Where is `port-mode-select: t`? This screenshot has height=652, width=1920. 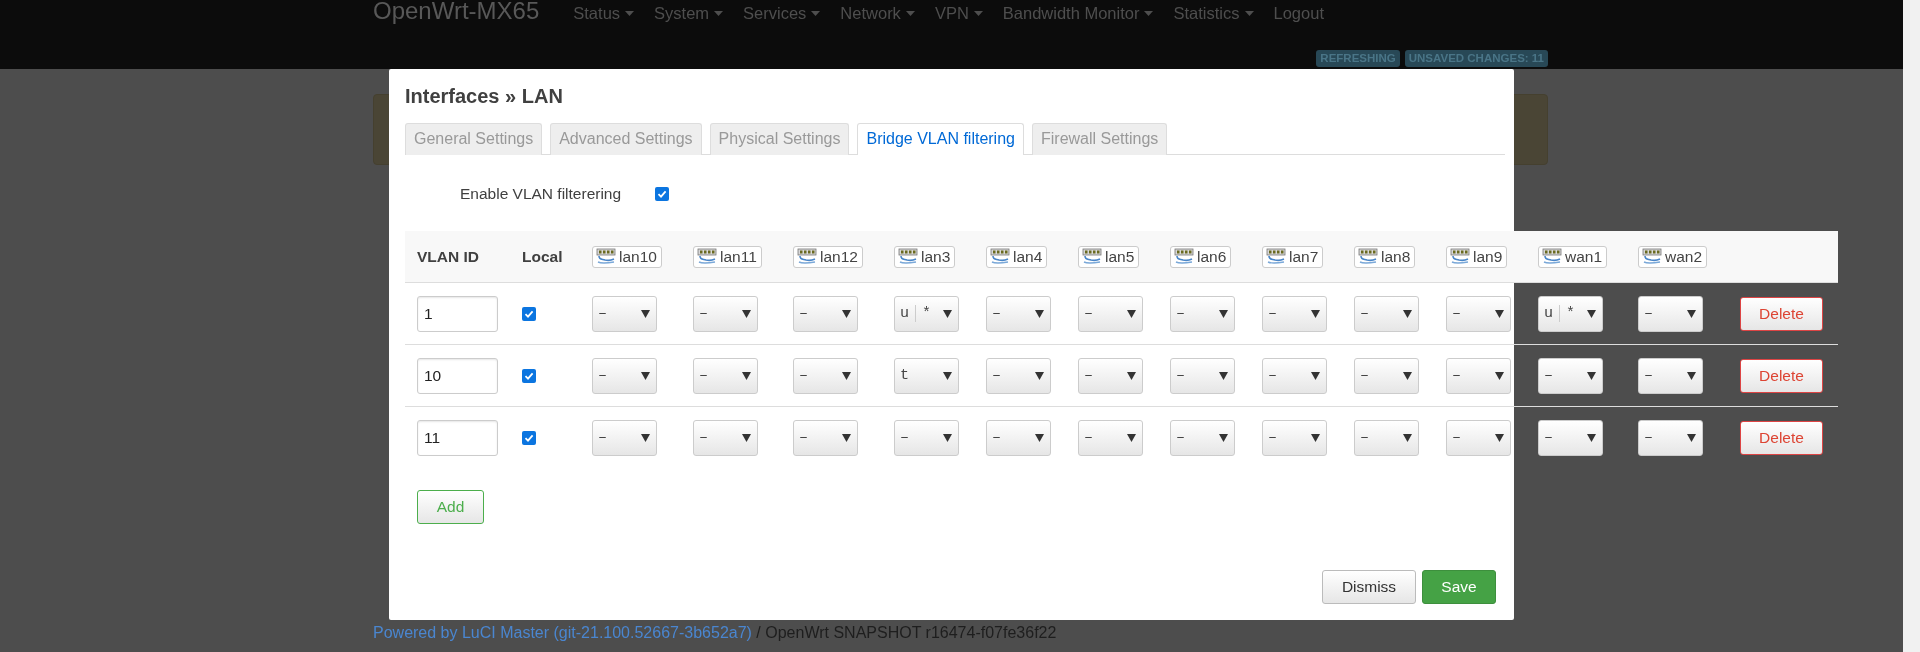 port-mode-select: t is located at coordinates (926, 375).